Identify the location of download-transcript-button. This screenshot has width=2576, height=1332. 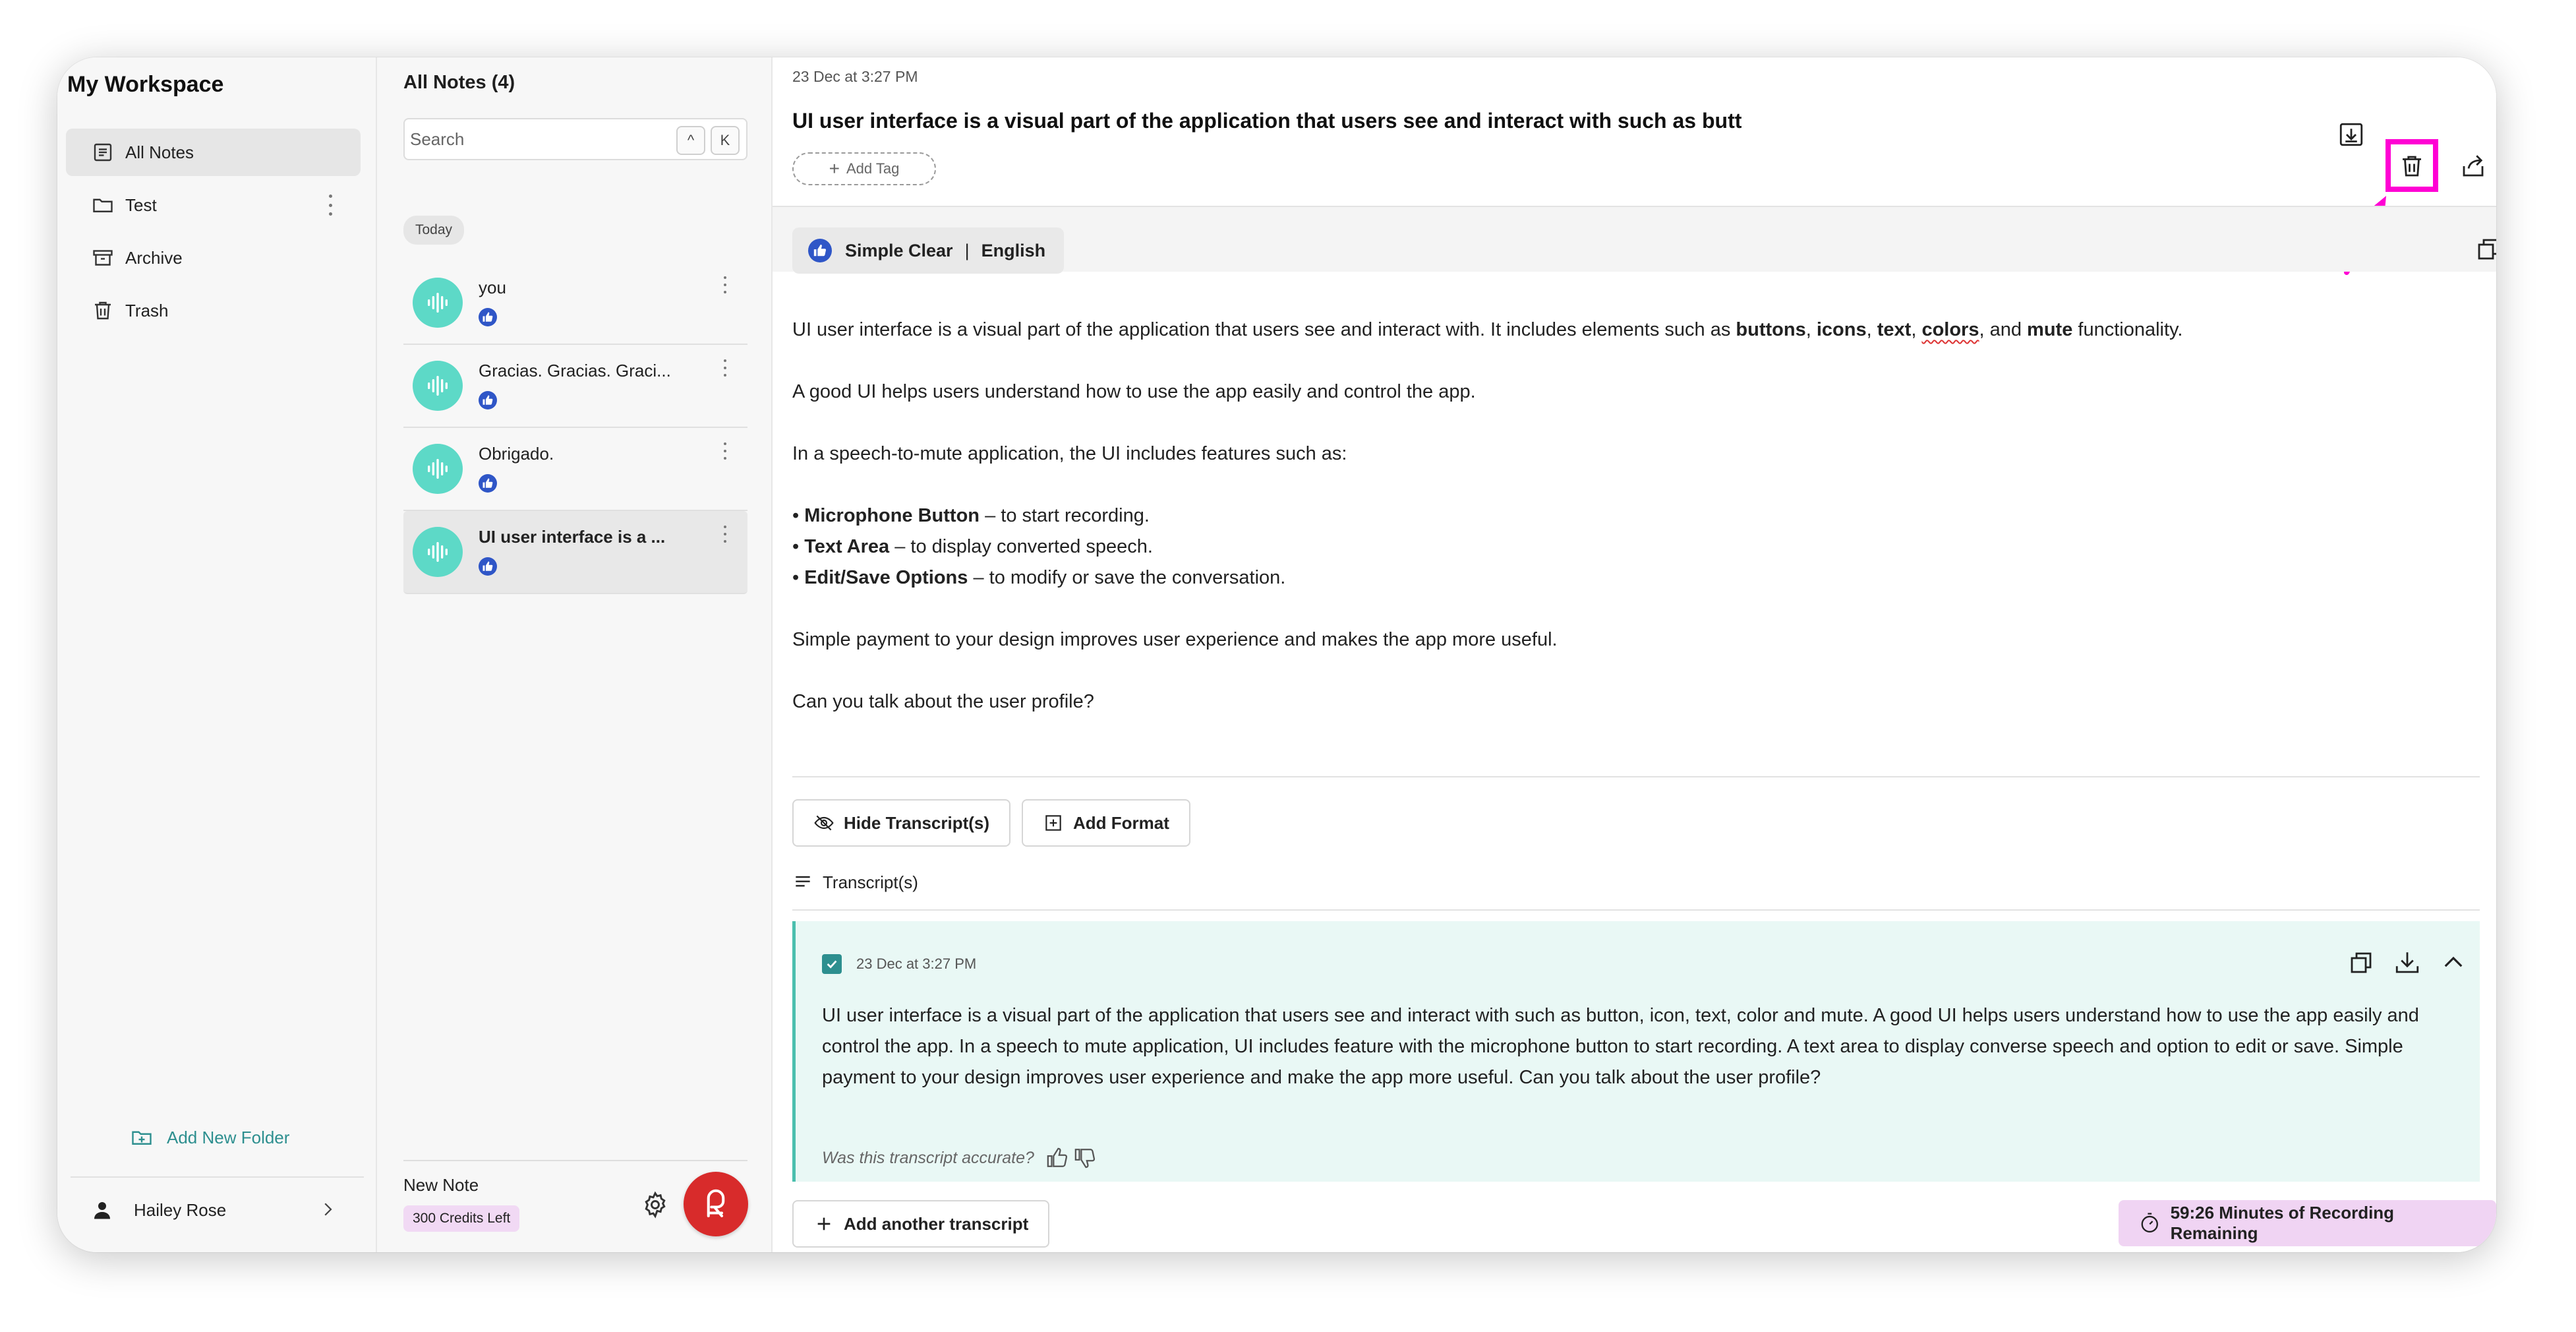
(2407, 962).